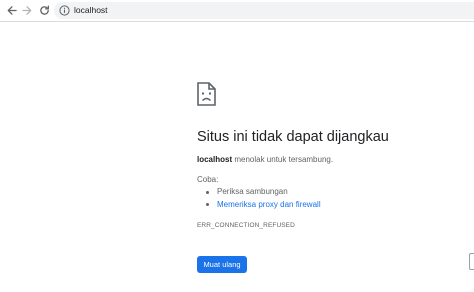 The image size is (474, 292). Describe the element at coordinates (64, 10) in the screenshot. I see `info-icon` at that location.